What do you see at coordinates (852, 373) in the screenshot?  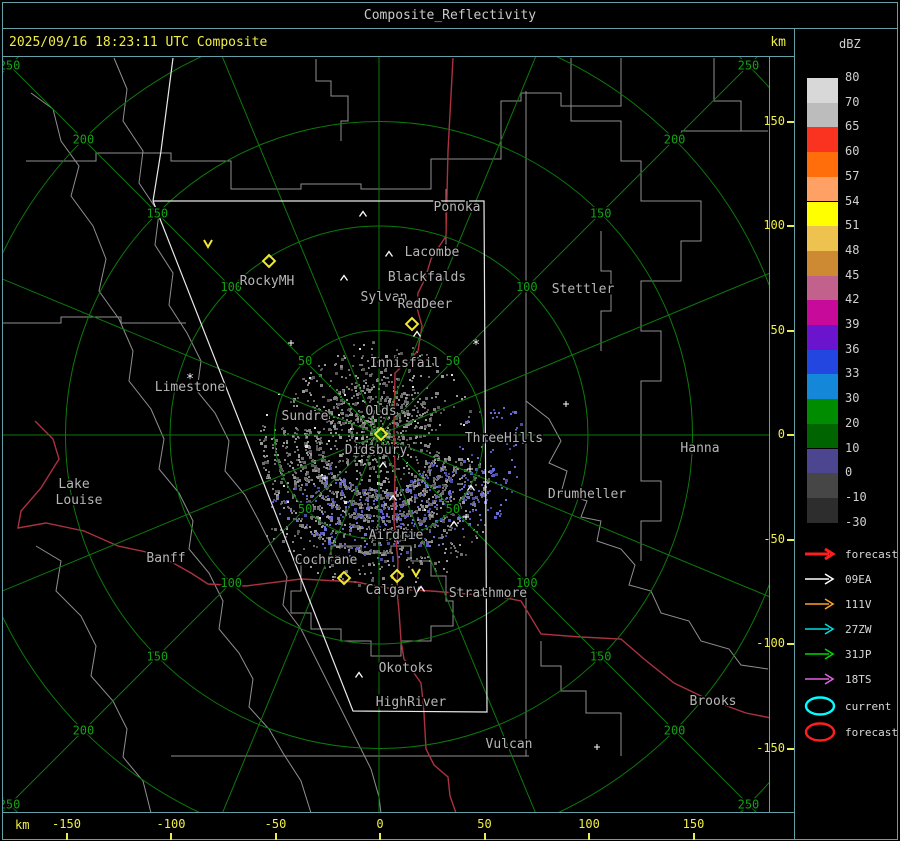 I see `dbz-scale-label: 33` at bounding box center [852, 373].